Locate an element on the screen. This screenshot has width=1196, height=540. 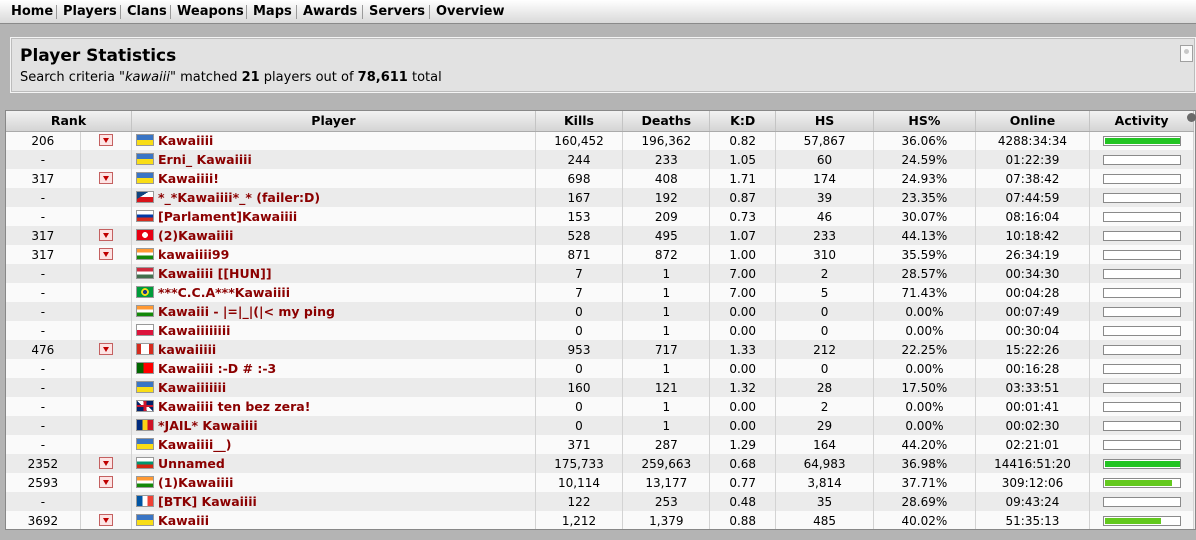
hs-cell: 57,867 is located at coordinates (825, 140).